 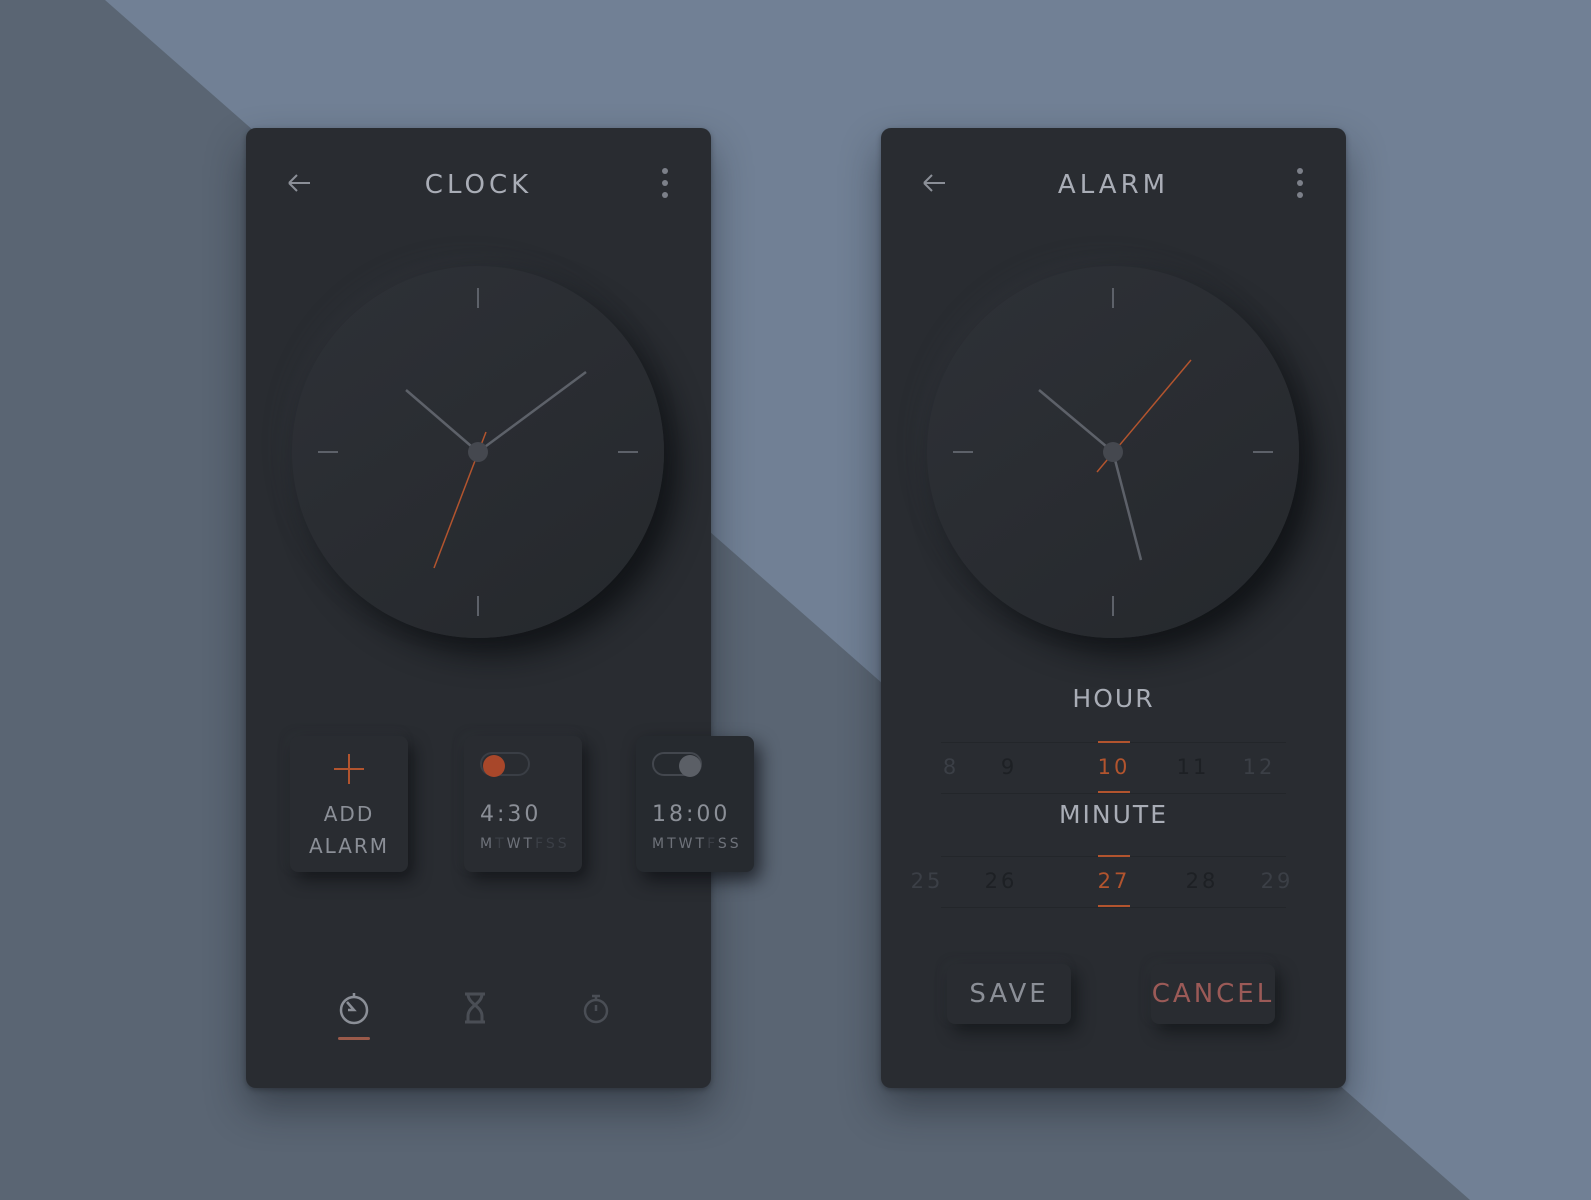 I want to click on minute-option: 26, so click(x=1001, y=881).